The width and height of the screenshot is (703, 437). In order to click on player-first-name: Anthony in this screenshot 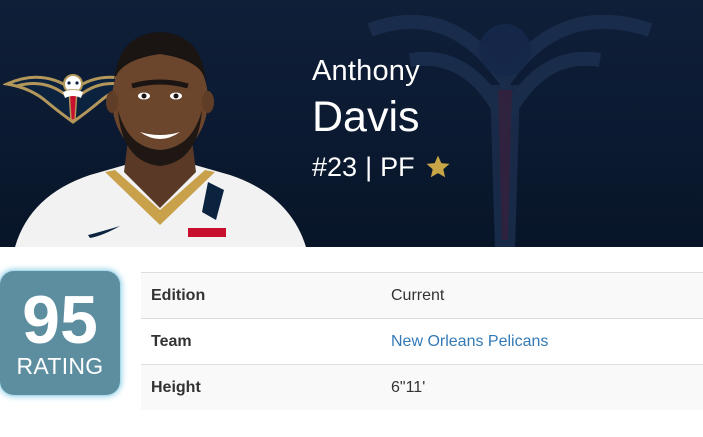, I will do `click(366, 71)`.